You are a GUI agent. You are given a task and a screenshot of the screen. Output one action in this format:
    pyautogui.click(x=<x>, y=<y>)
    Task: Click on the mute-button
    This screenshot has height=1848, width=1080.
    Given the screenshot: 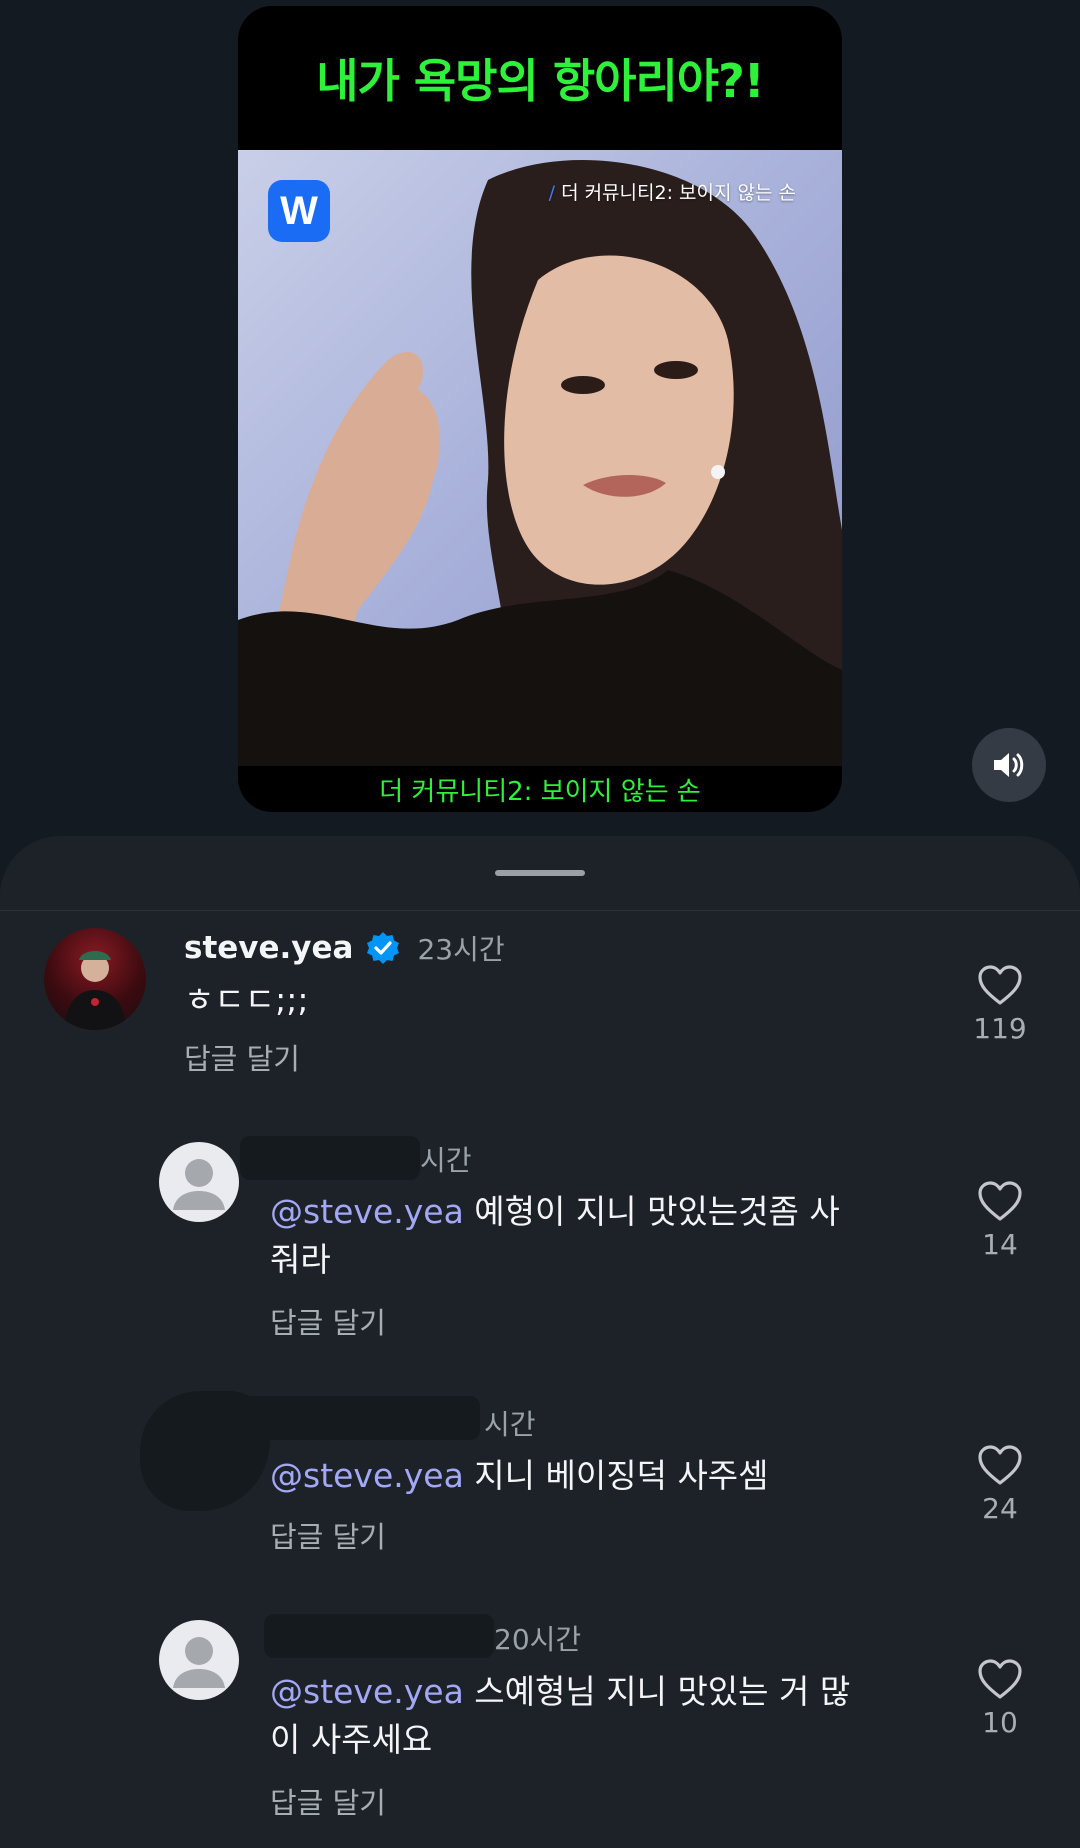 What is the action you would take?
    pyautogui.click(x=1009, y=765)
    